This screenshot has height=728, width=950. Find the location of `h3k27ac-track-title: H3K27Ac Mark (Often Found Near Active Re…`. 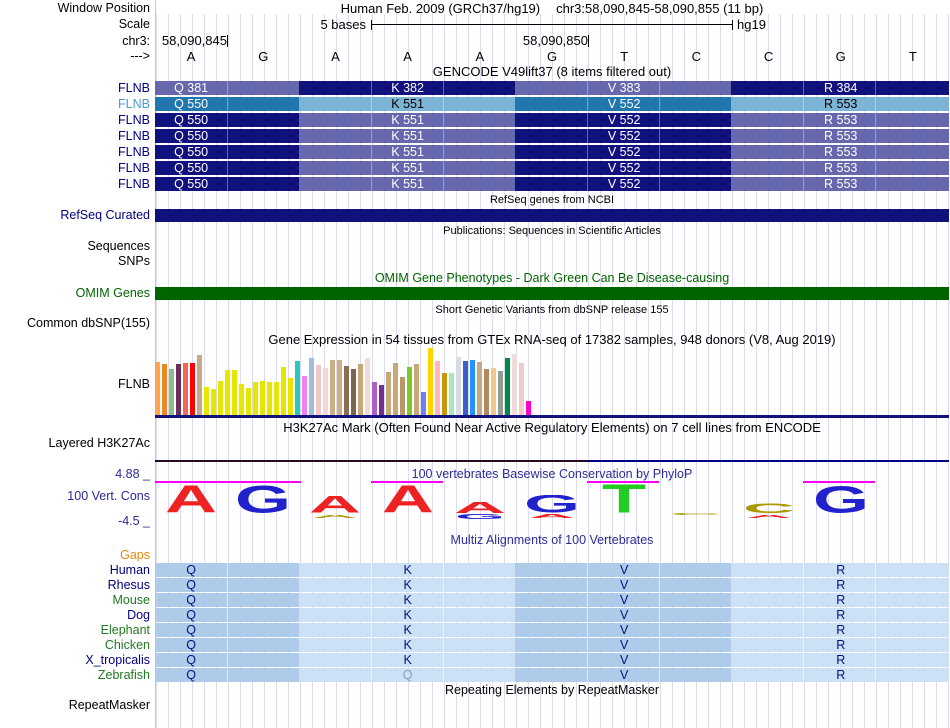

h3k27ac-track-title: H3K27Ac Mark (Often Found Near Active Re… is located at coordinates (552, 428).